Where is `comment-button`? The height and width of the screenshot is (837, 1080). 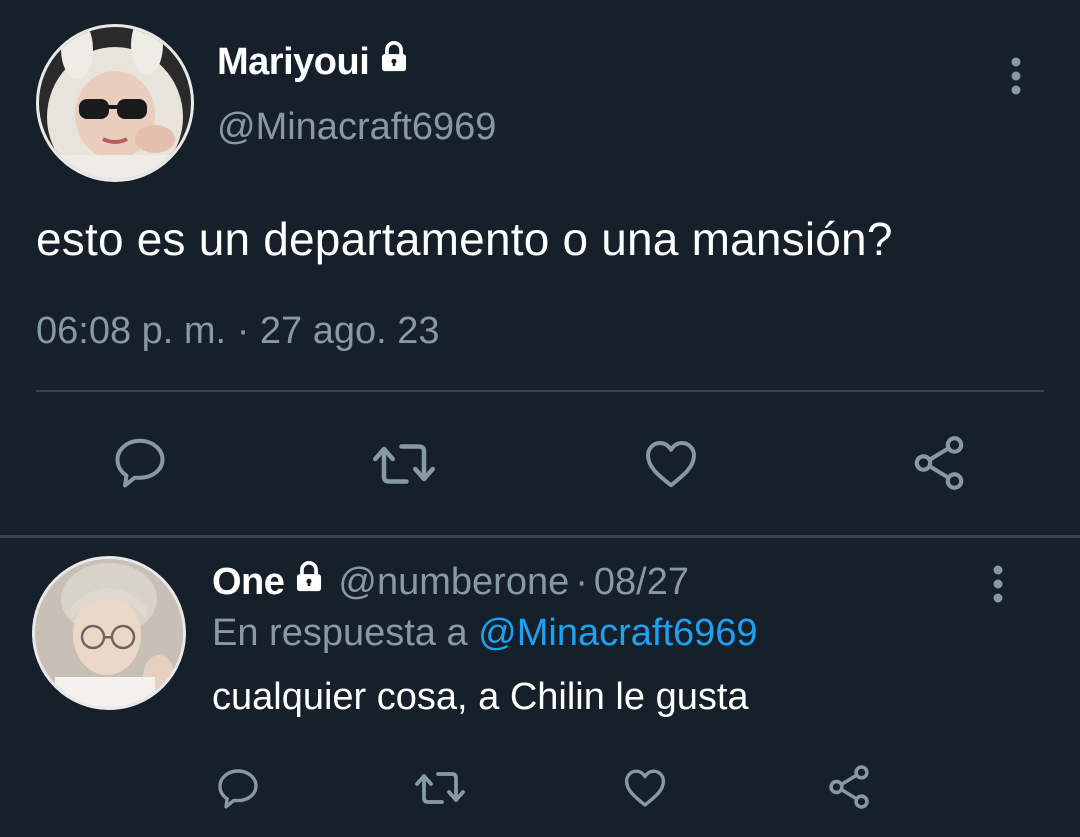 comment-button is located at coordinates (140, 464).